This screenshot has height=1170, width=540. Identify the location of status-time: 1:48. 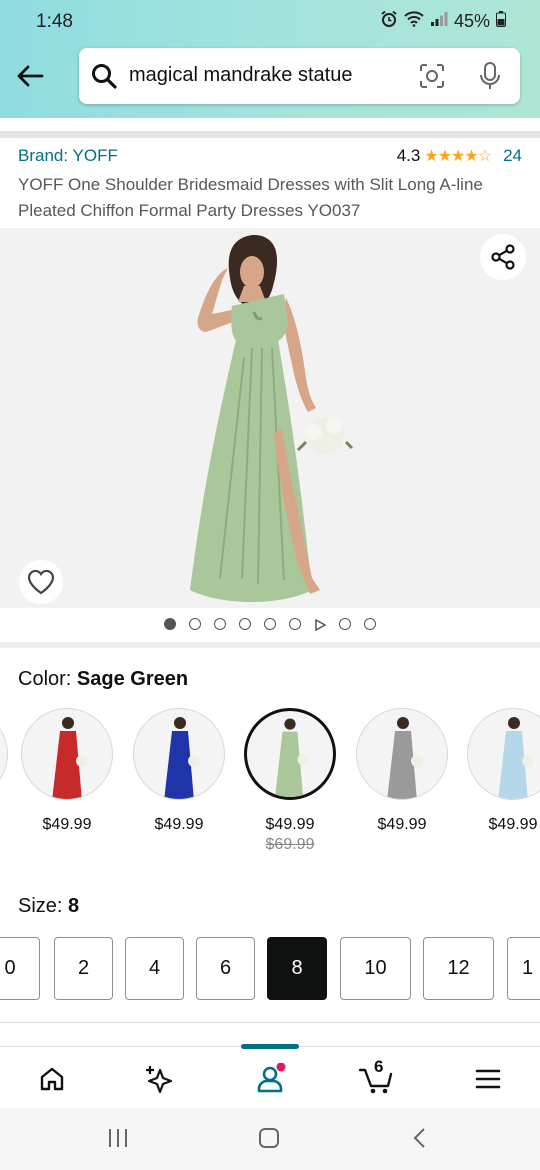
(54, 21).